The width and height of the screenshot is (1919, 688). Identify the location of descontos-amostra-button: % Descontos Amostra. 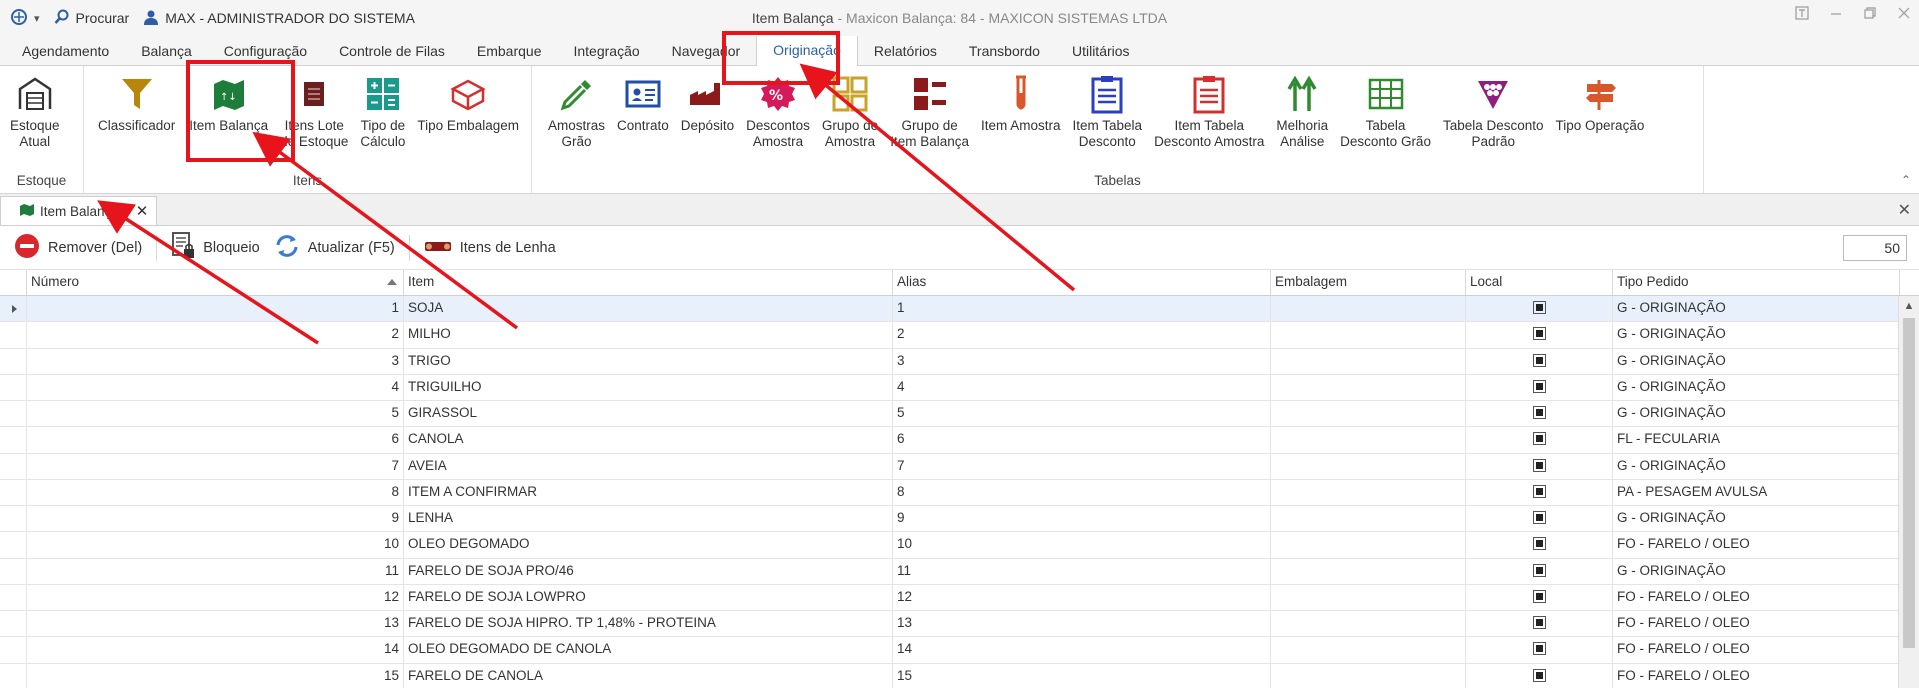
(778, 112).